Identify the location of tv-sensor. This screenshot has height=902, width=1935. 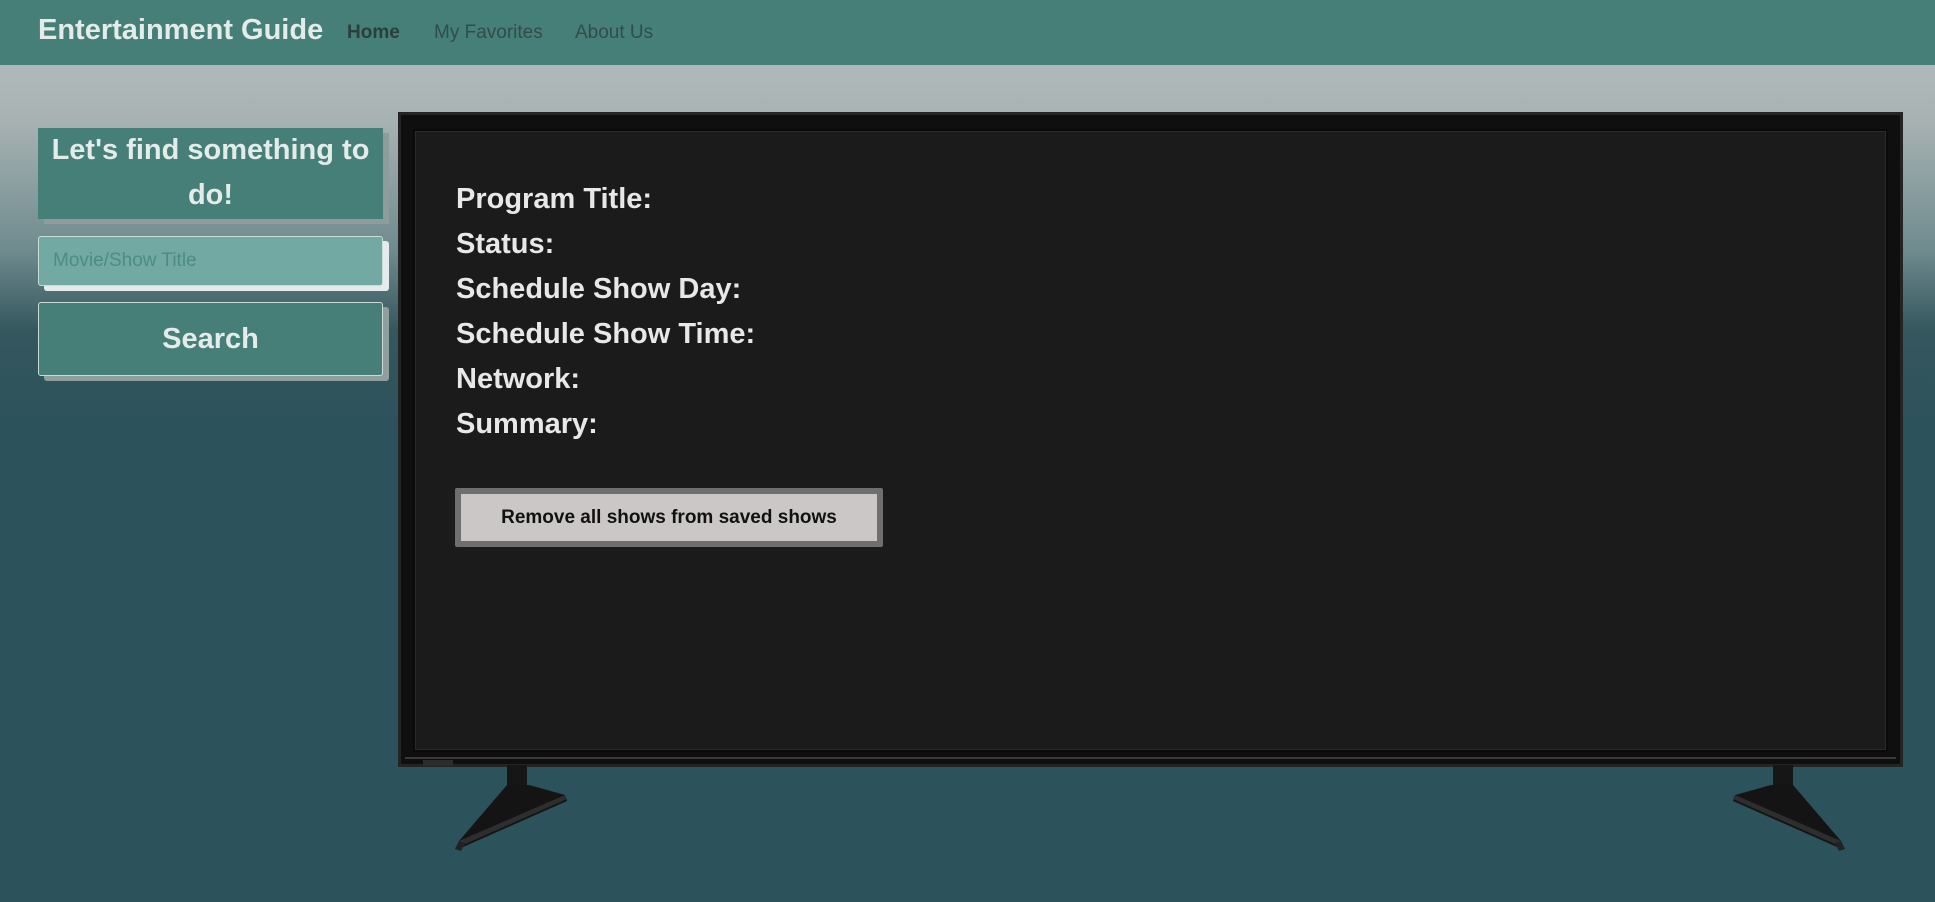
(438, 763).